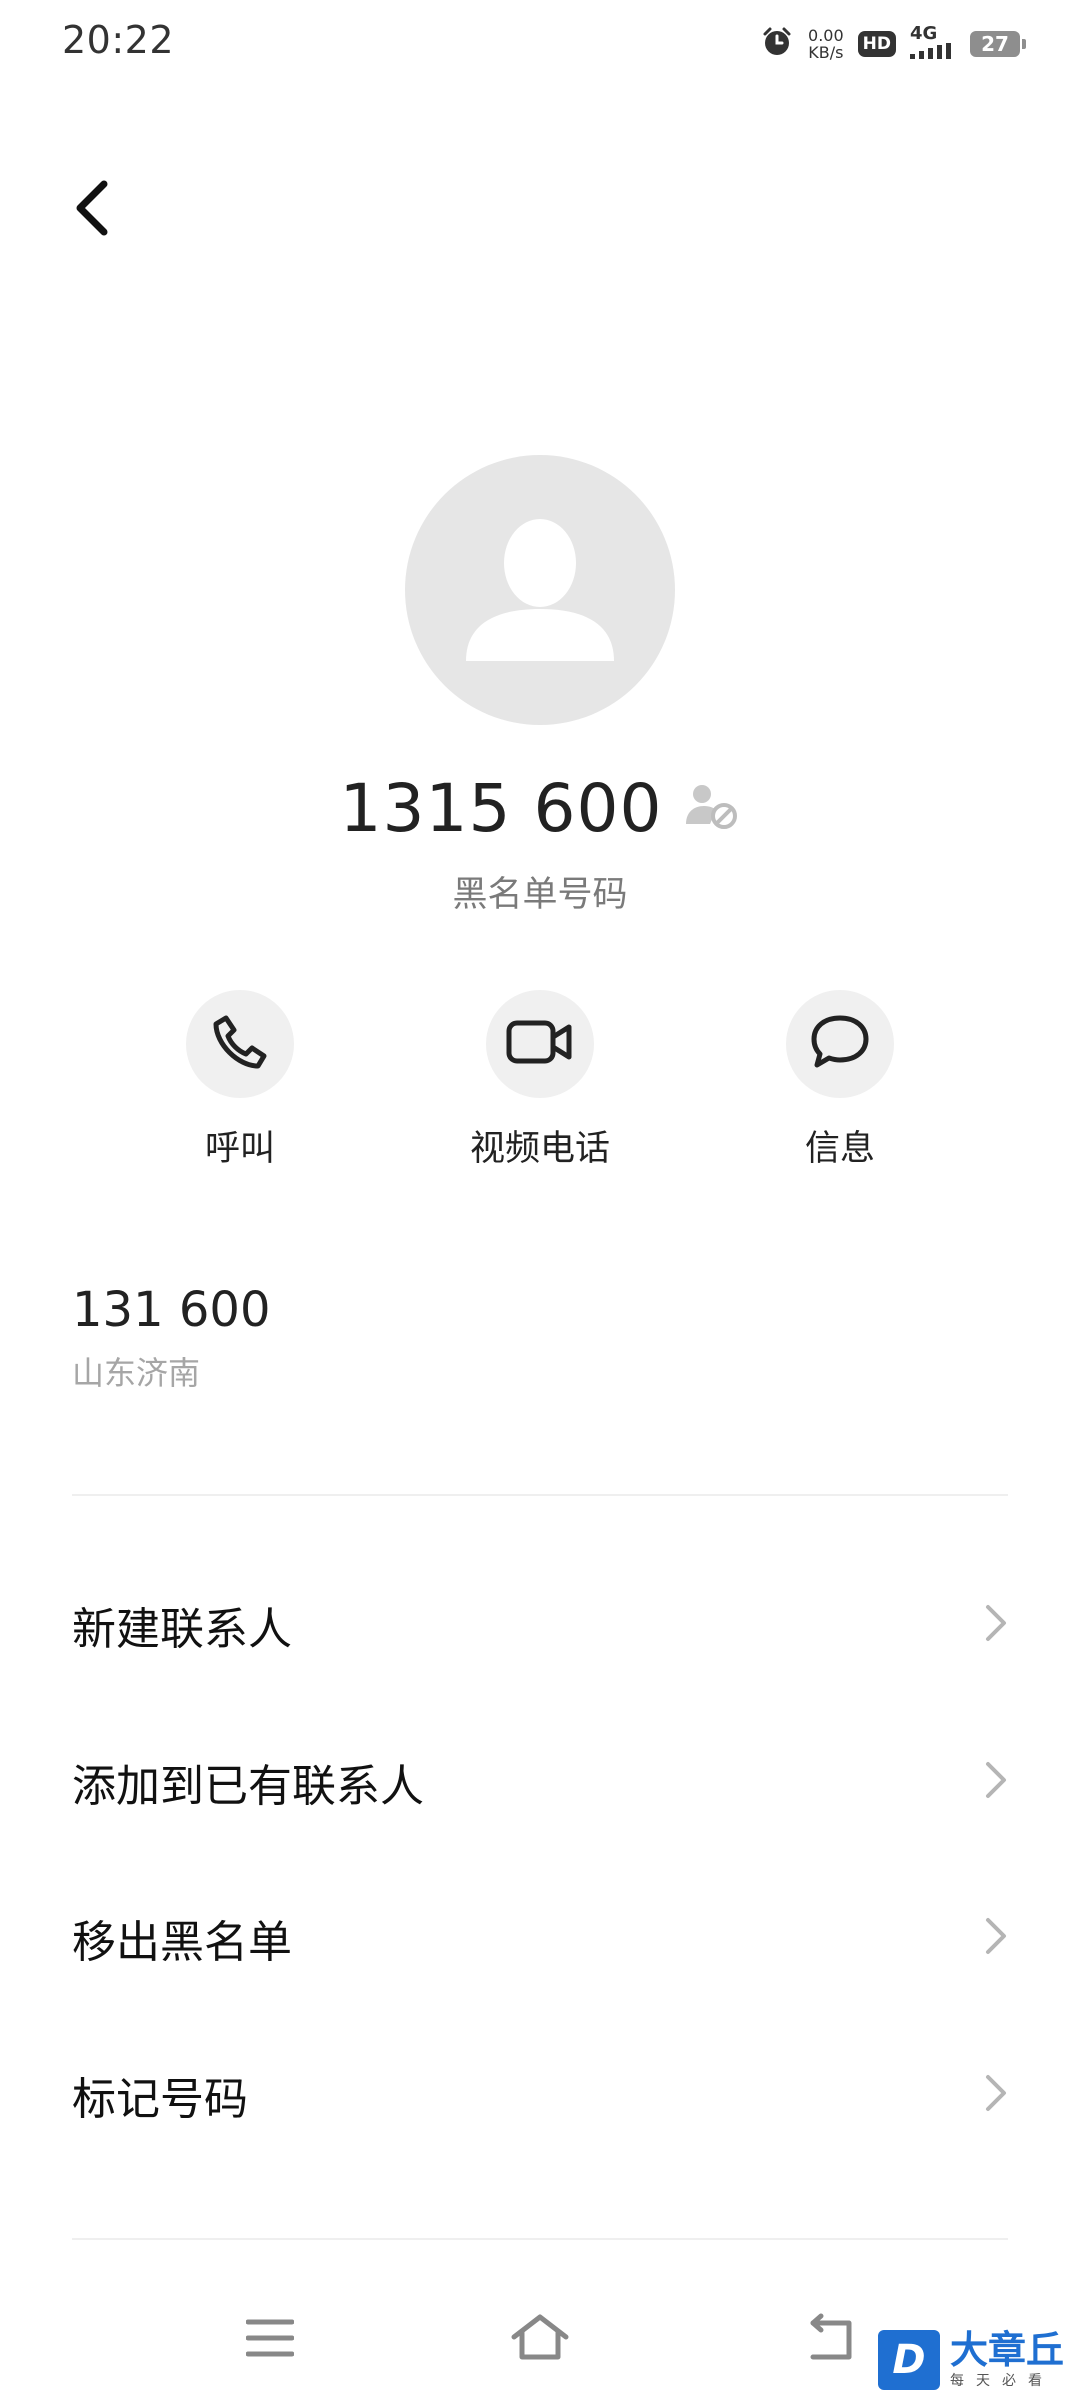  Describe the element at coordinates (160, 2099) in the screenshot. I see `menu-mark-number-label: 标记号码` at that location.